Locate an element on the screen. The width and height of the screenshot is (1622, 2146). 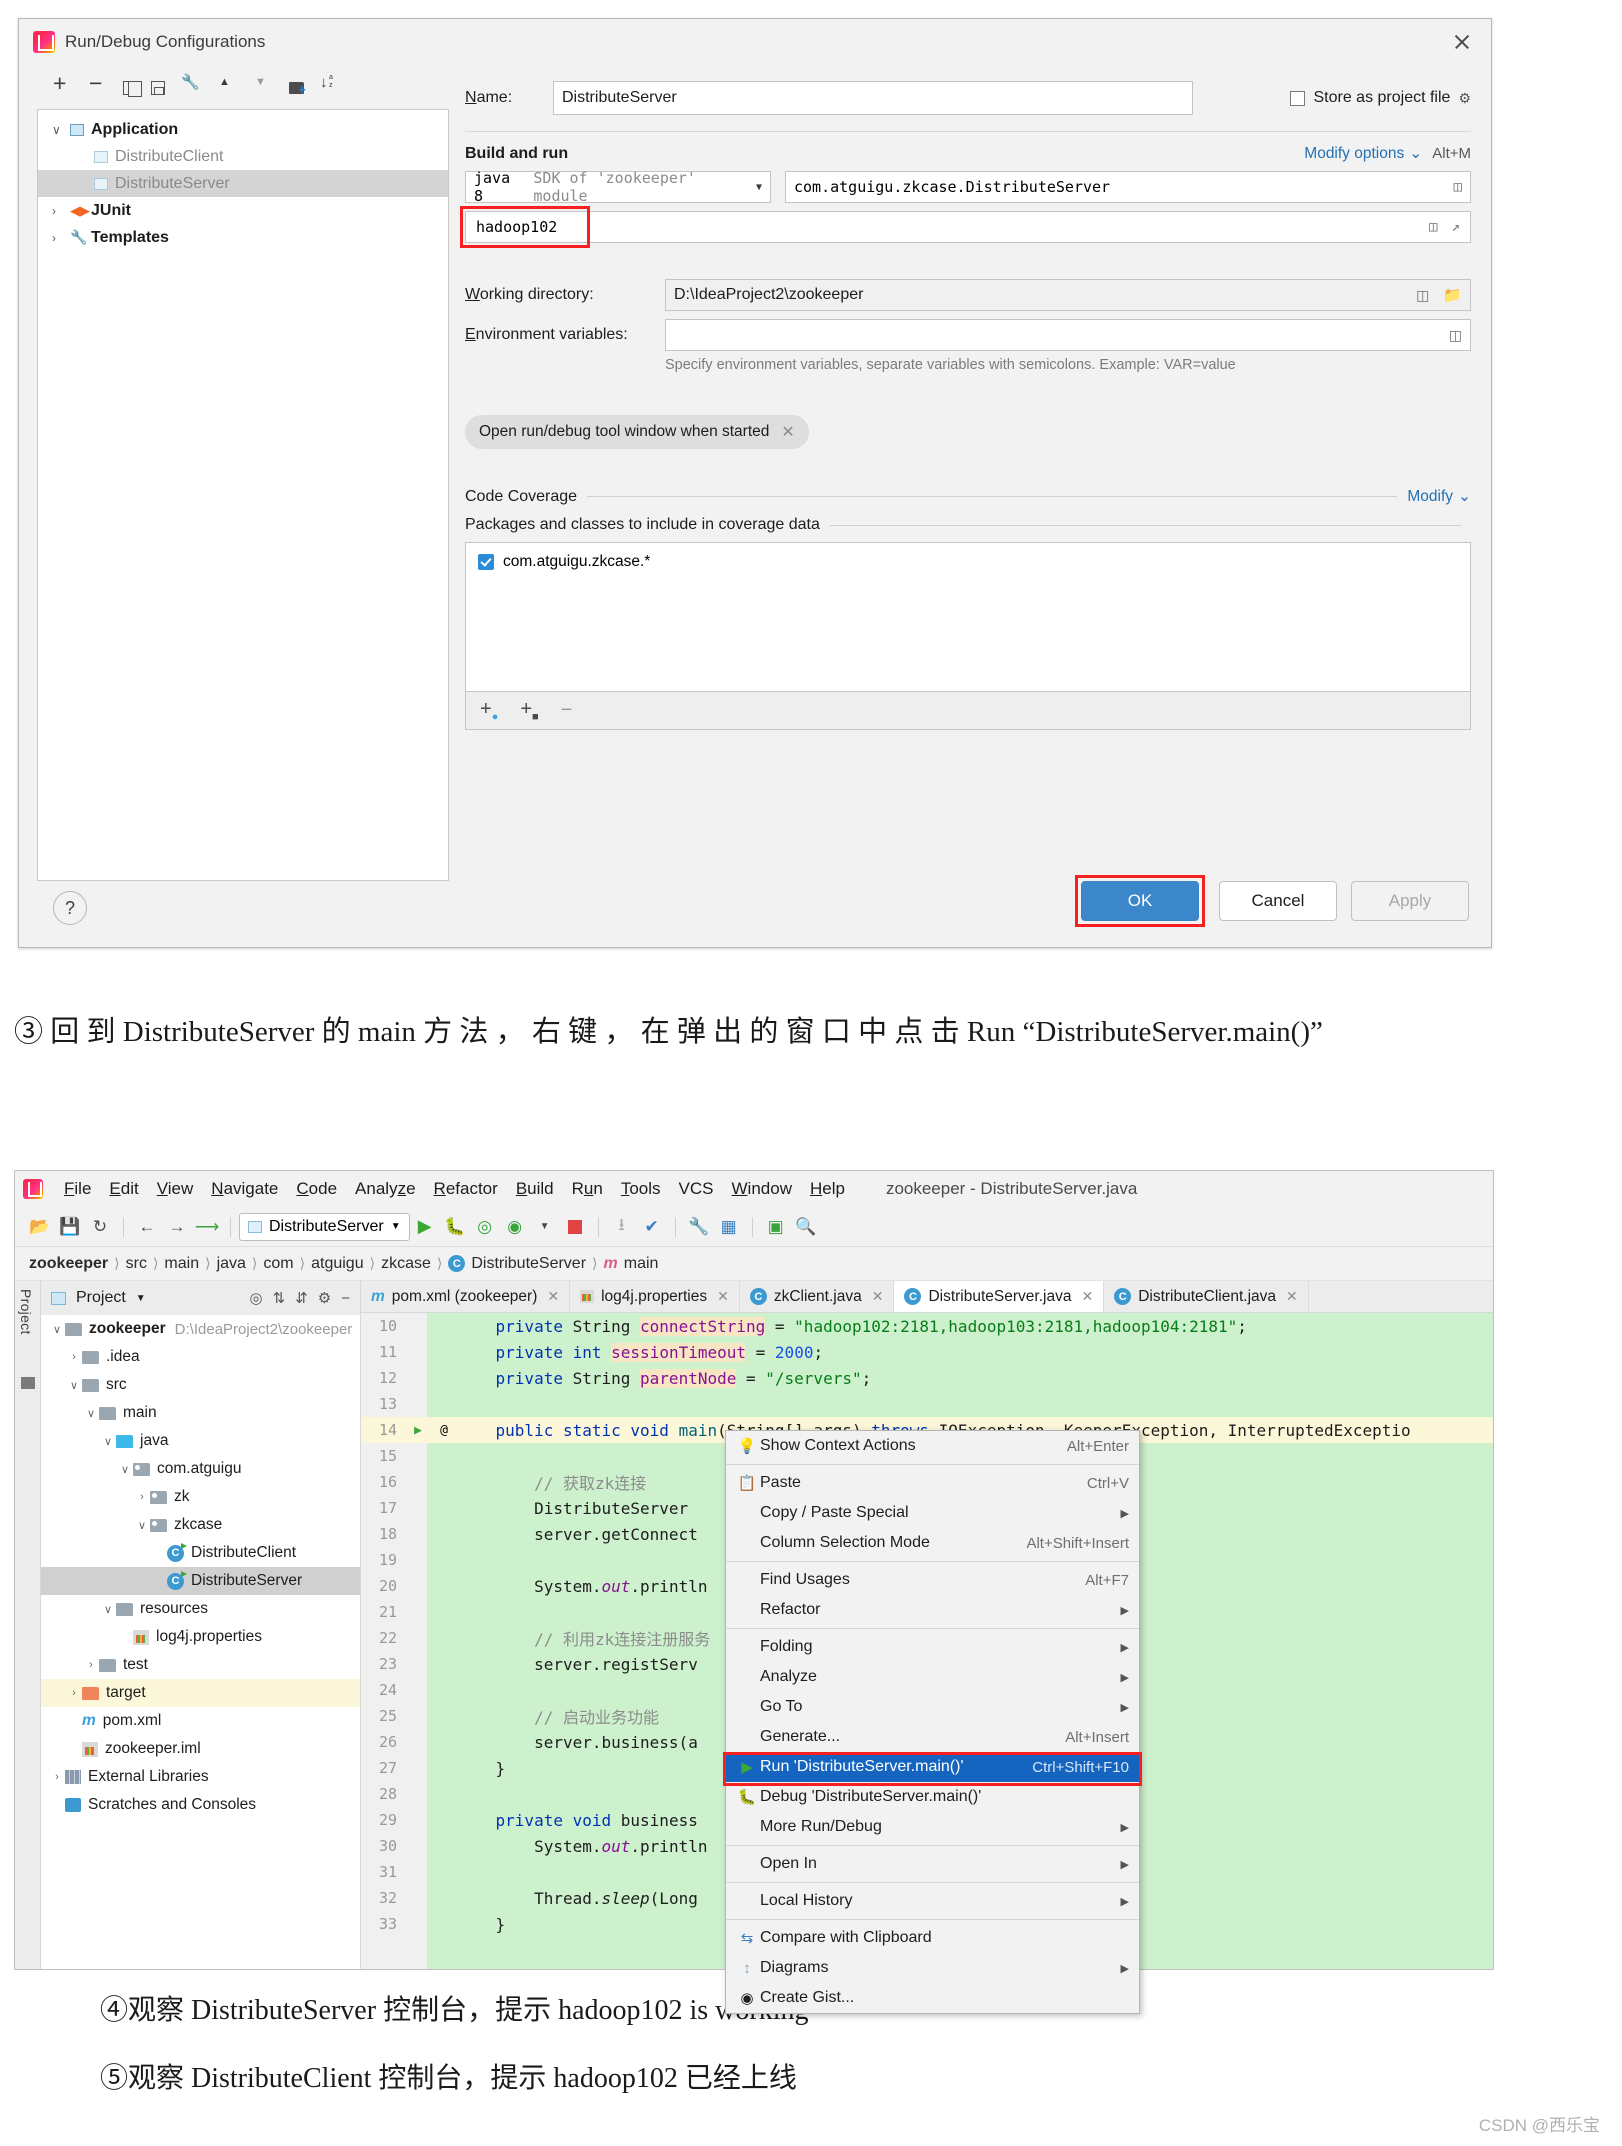
program-arguments-input: hadoop102 ◫ ↗ is located at coordinates (968, 227).